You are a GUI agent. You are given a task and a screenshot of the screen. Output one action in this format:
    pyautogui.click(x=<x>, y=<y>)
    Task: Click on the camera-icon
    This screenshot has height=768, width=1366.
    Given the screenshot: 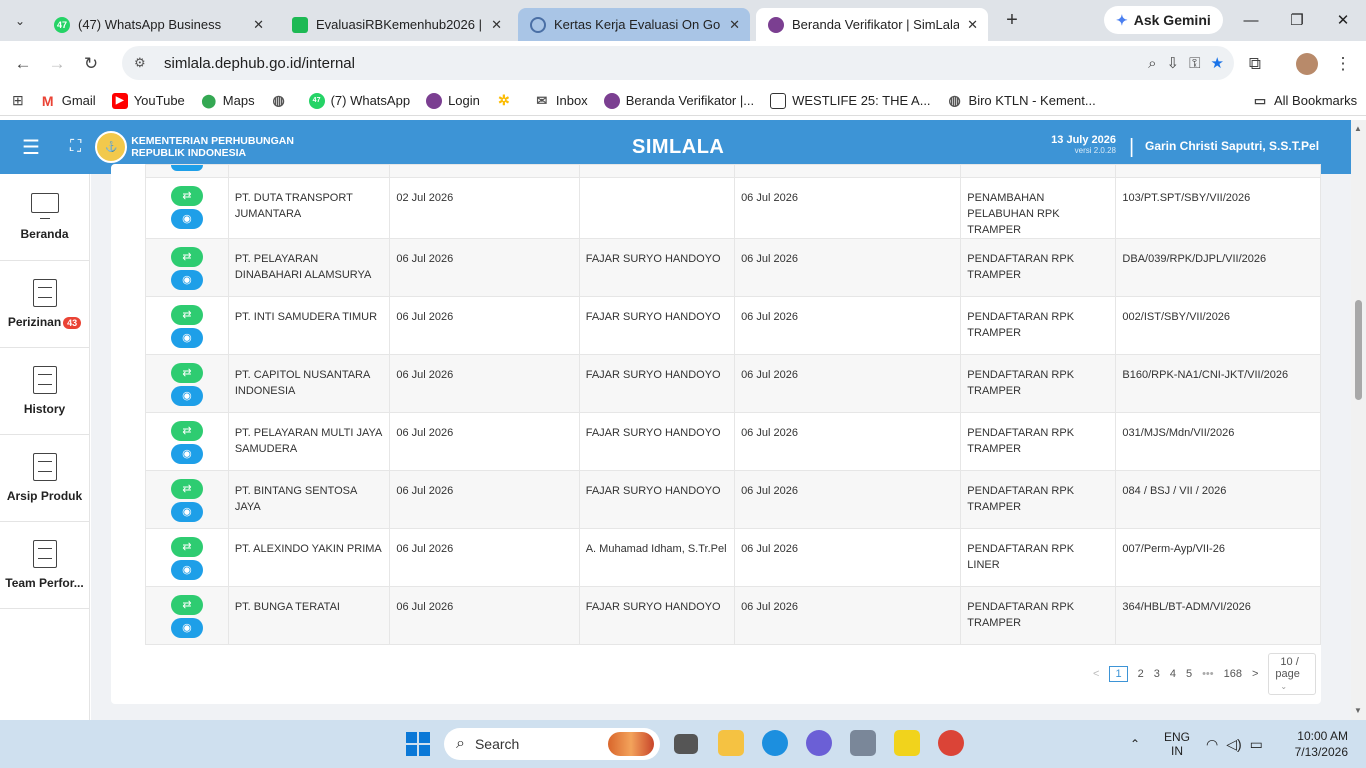 What is the action you would take?
    pyautogui.click(x=863, y=743)
    